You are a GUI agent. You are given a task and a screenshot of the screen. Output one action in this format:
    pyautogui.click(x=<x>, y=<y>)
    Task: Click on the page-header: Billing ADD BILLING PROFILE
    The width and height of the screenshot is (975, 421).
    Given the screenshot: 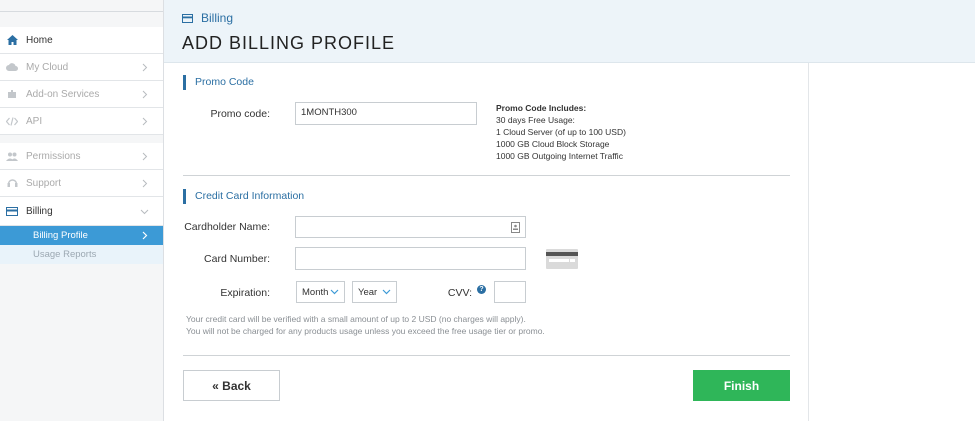 What is the action you would take?
    pyautogui.click(x=569, y=31)
    